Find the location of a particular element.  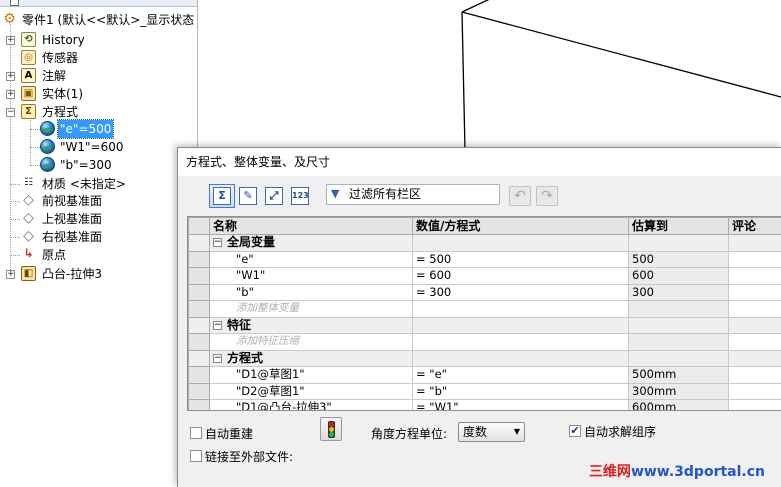

add-global-variable-placeholder: 添加整体变量 is located at coordinates (311, 309).